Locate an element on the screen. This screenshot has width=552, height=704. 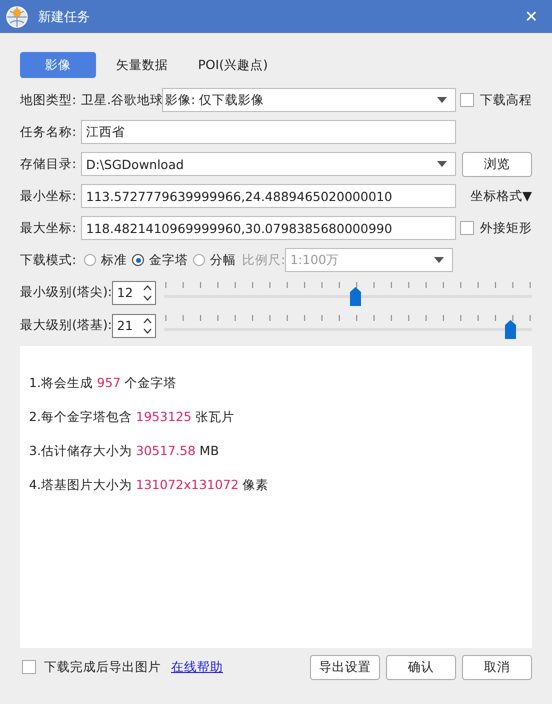
checkbox-label: 外接矩形 is located at coordinates (506, 228).